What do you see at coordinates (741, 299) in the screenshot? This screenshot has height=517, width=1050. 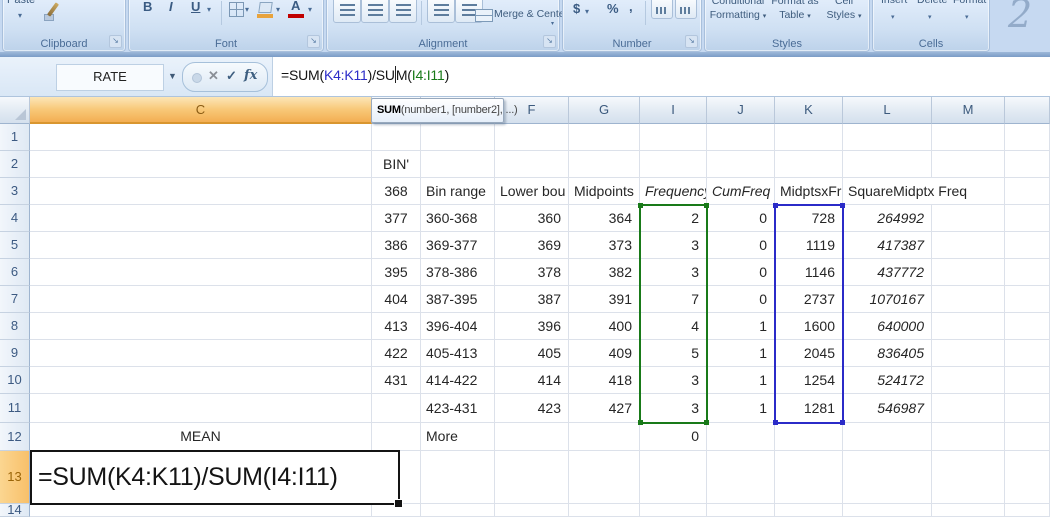 I see `cell-J7: 0` at bounding box center [741, 299].